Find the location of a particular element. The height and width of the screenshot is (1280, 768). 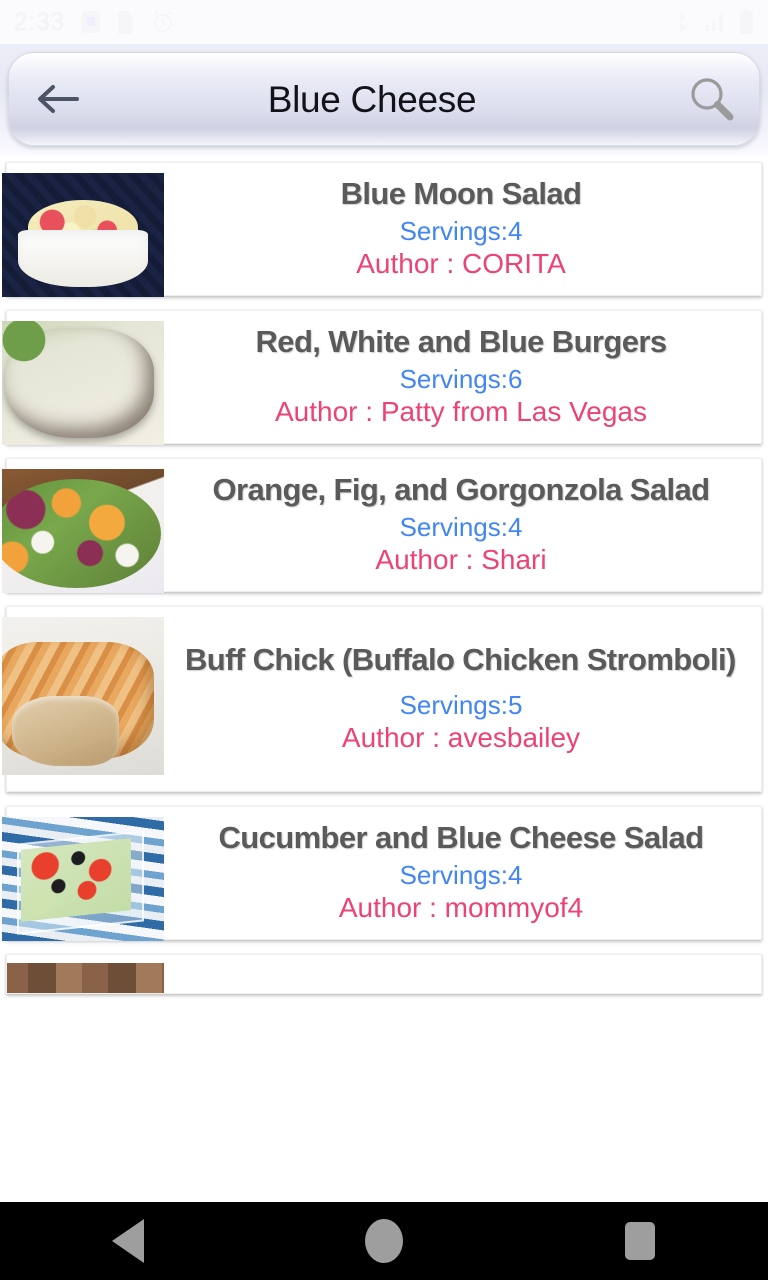

recipe-title: Cucumber and Blue Cheese Salad is located at coordinates (461, 838).